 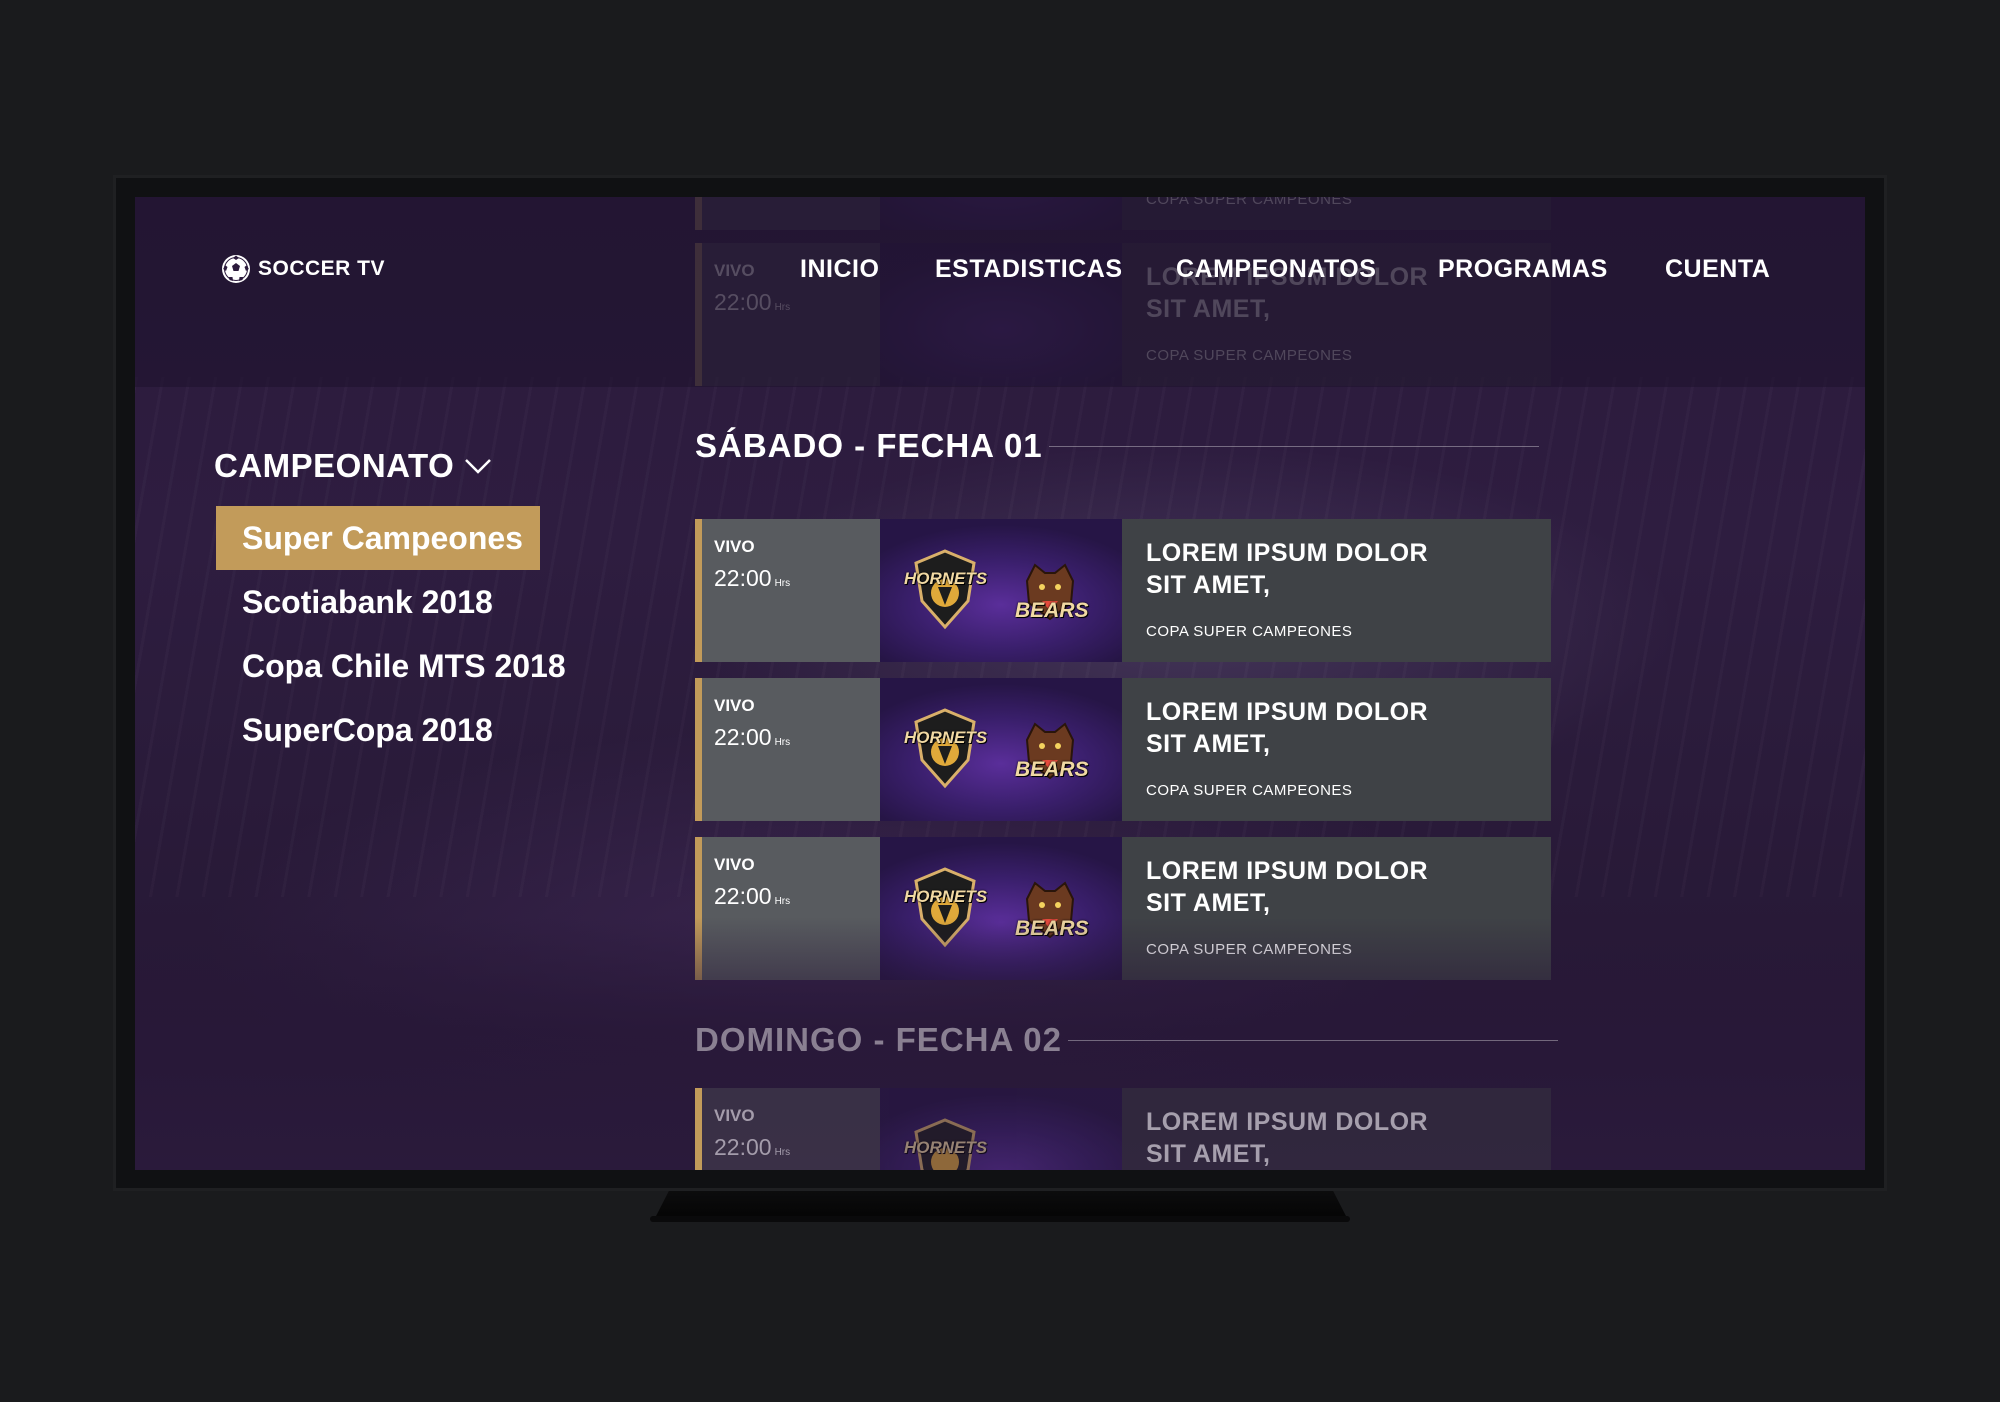 I want to click on section-header-sabado: SÁBADO - FECHA 01, so click(x=1117, y=446).